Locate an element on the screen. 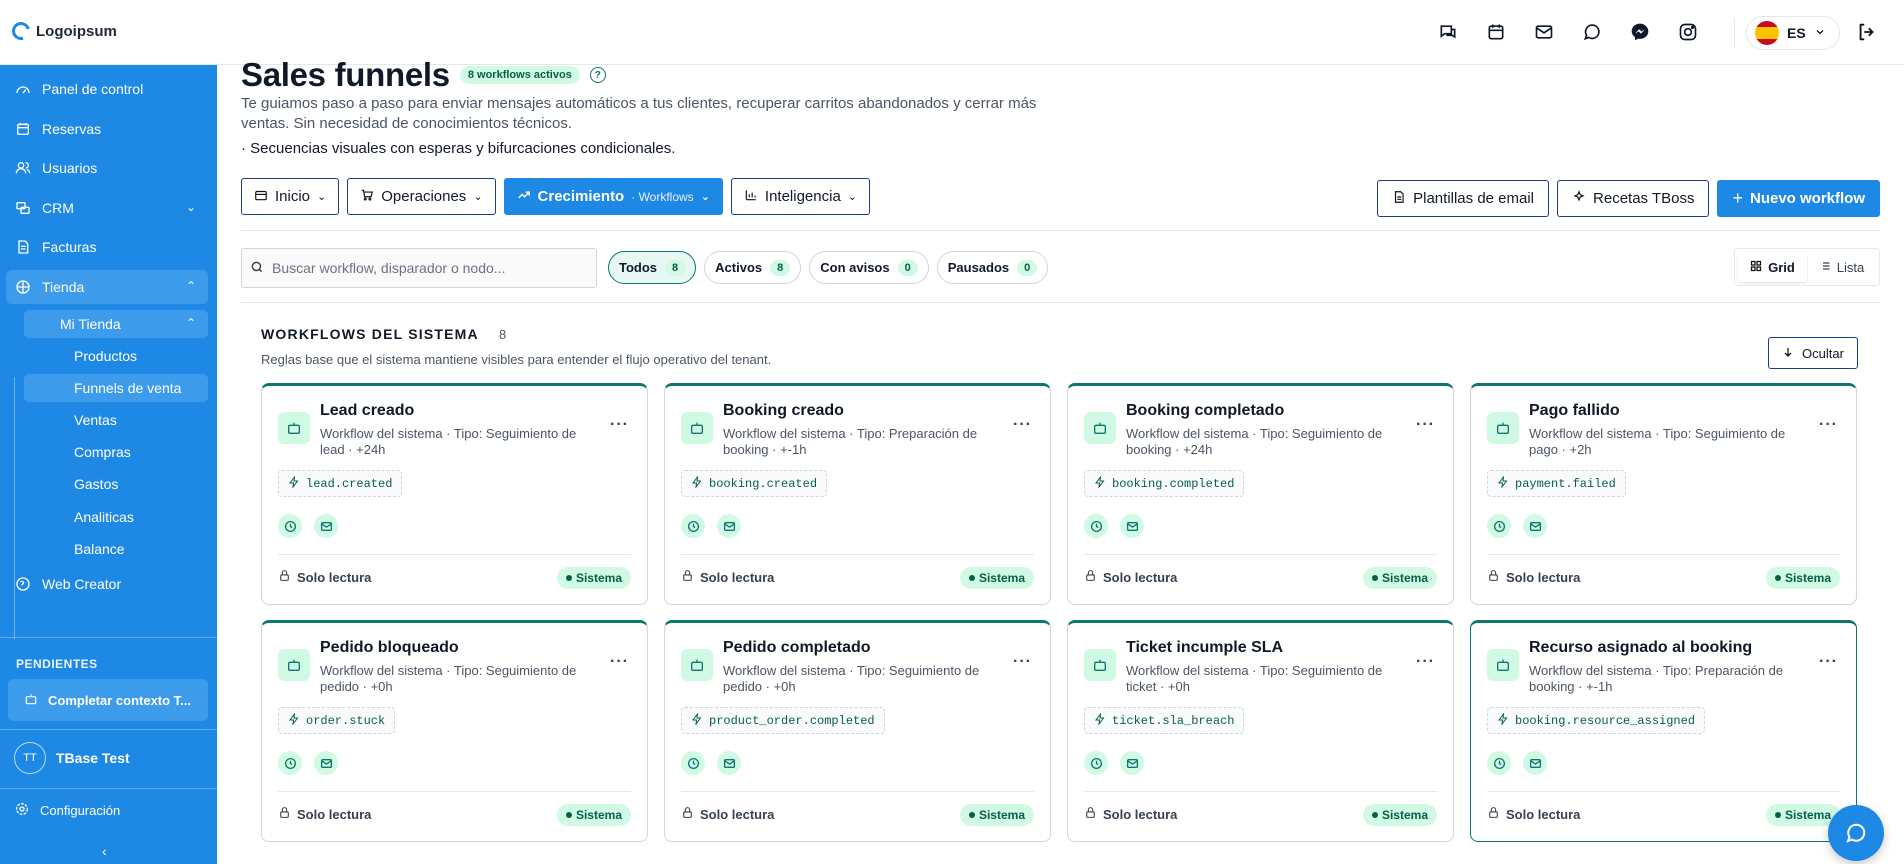 This screenshot has height=864, width=1904. tab-inteligencia: Inteligencia ⌄ is located at coordinates (800, 196).